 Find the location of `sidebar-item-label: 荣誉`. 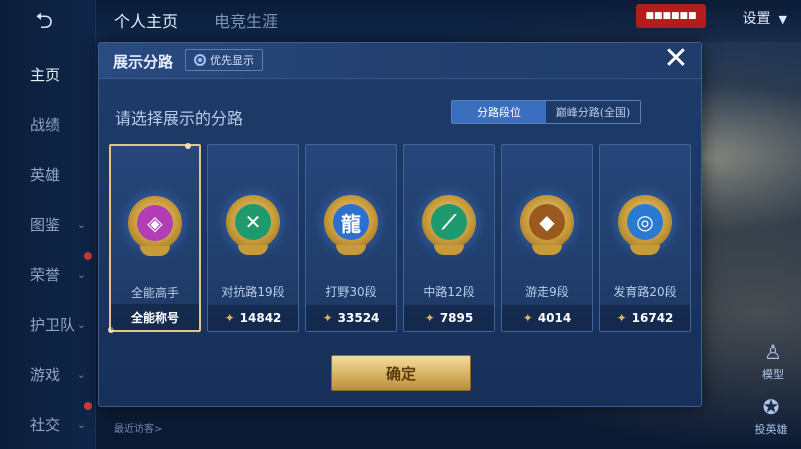

sidebar-item-label: 荣誉 is located at coordinates (45, 274).